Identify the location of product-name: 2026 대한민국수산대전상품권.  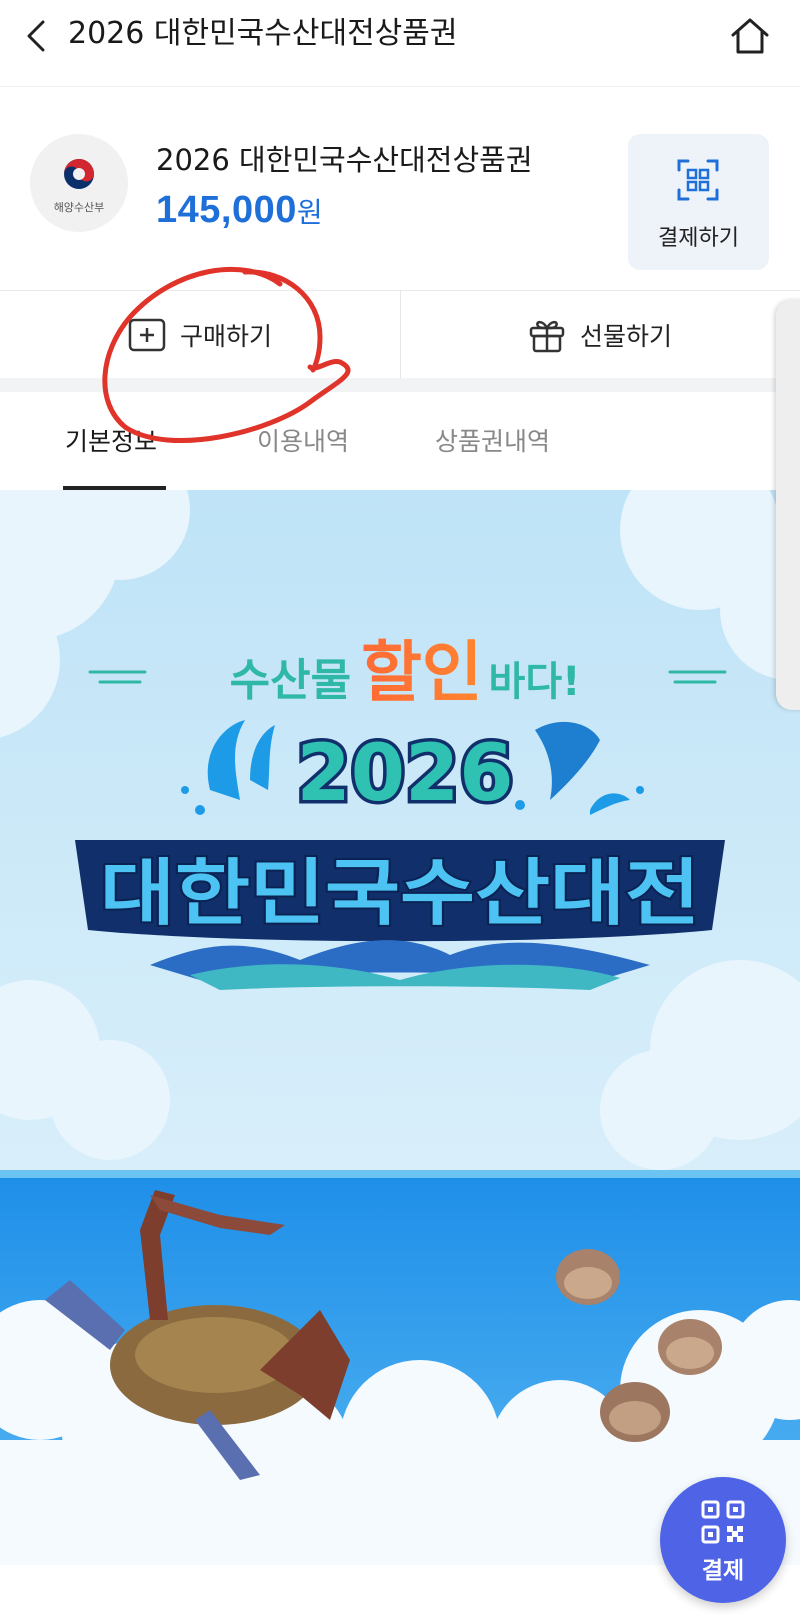
(344, 160).